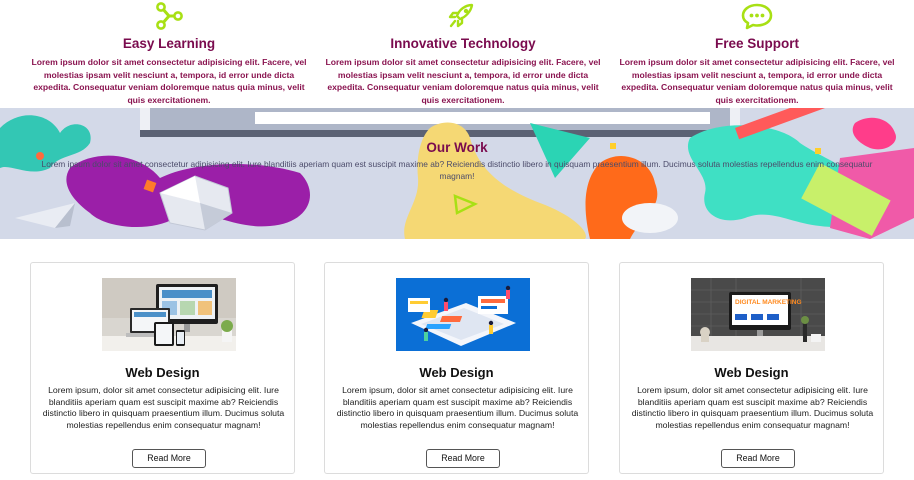 Image resolution: width=914 pixels, height=480 pixels. I want to click on chat-bubble-icon, so click(757, 16).